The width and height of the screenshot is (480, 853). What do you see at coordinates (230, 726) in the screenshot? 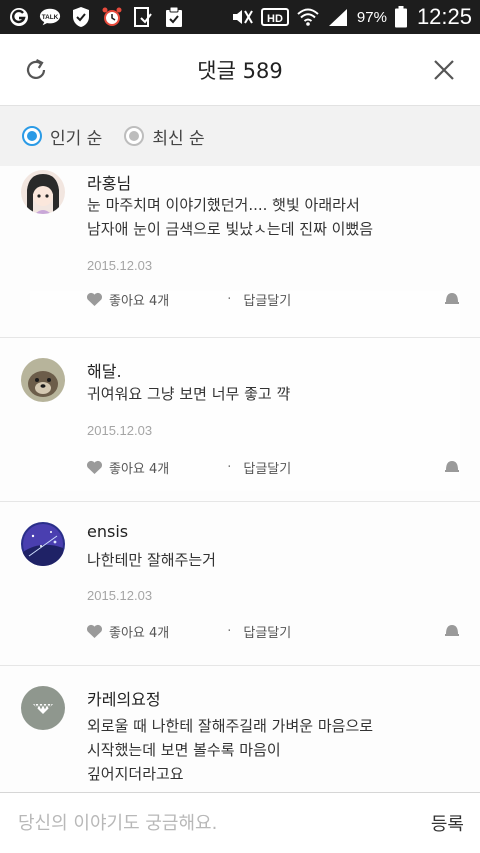
I see `comment-line: 외로울 때 나한테 잘해주길래 가벼운 마음으로` at bounding box center [230, 726].